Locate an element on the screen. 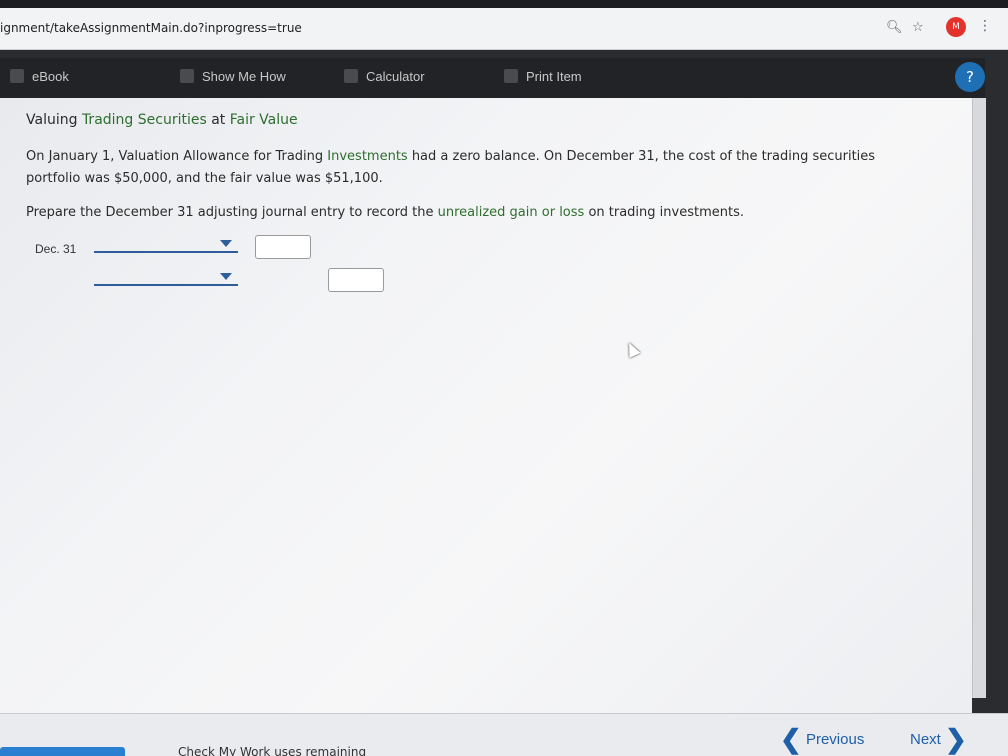  journal-date: Dec. 31 is located at coordinates (56, 249).